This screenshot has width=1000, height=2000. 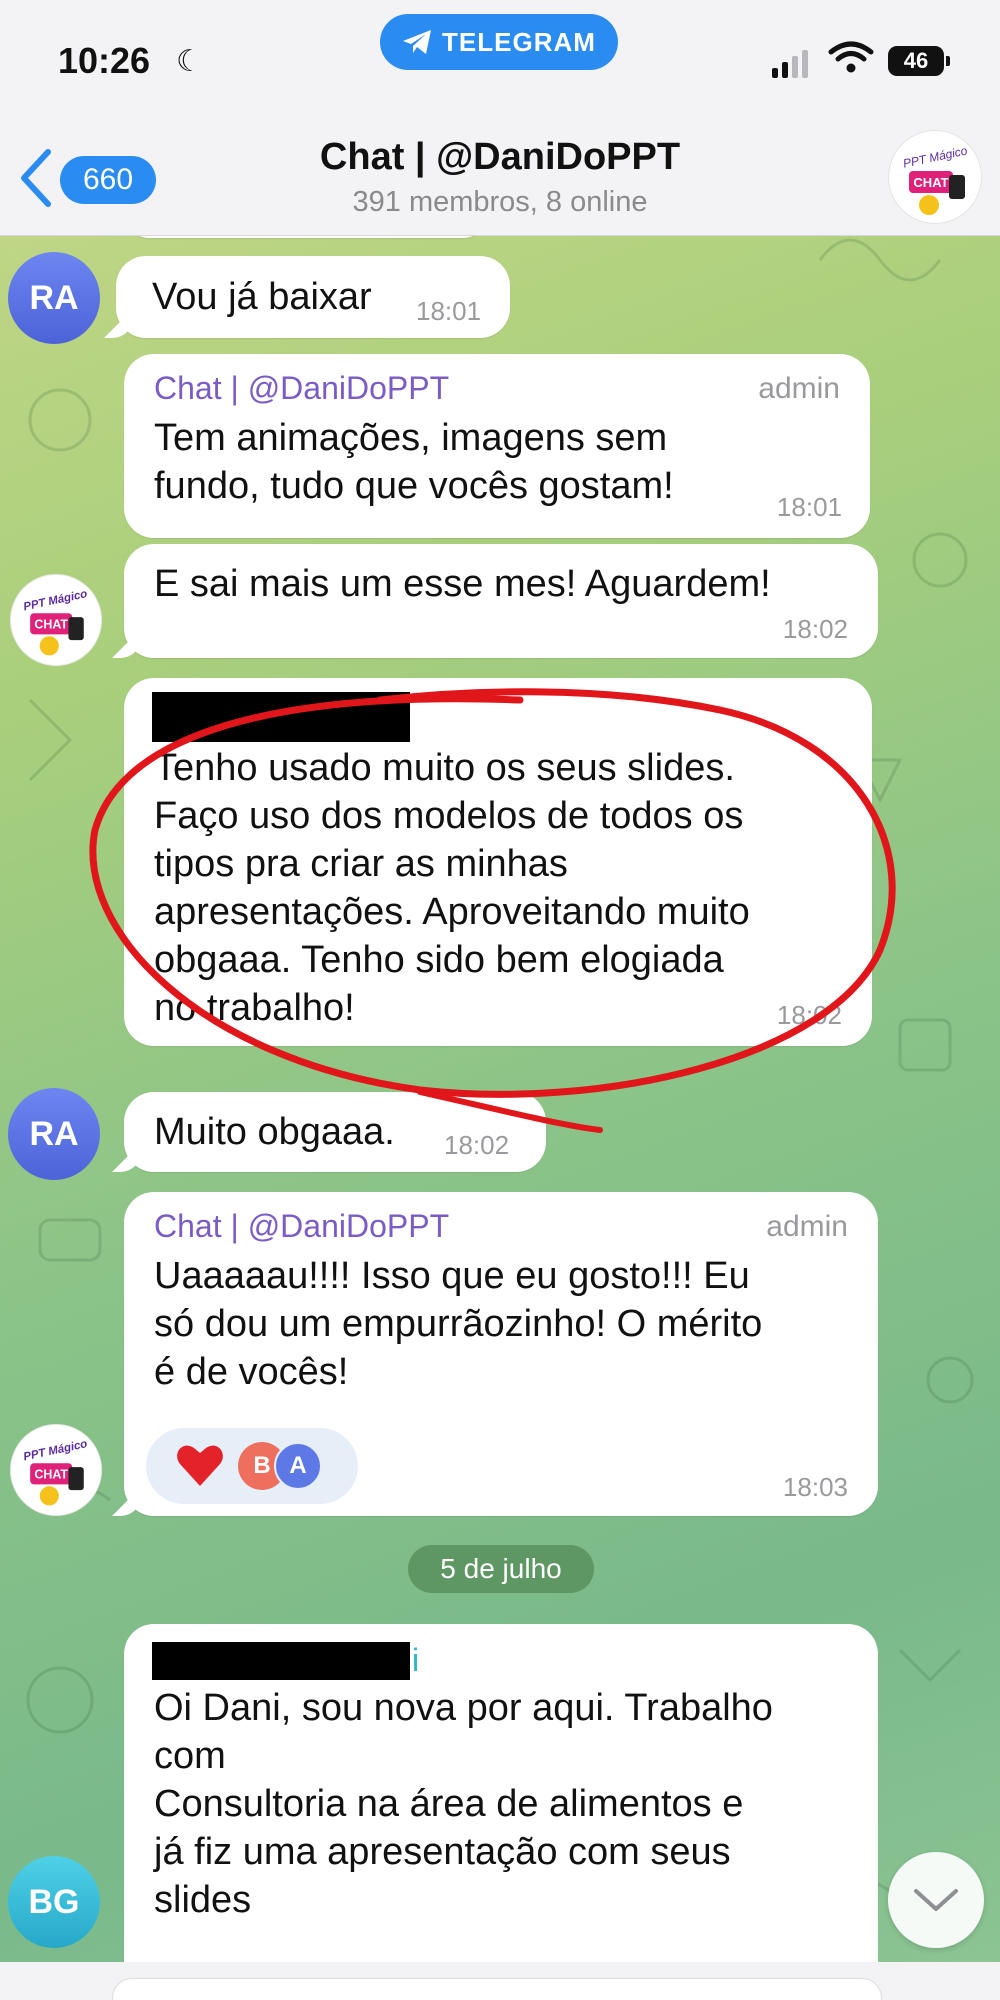 I want to click on message-text: Vou já baixar, so click(x=262, y=297).